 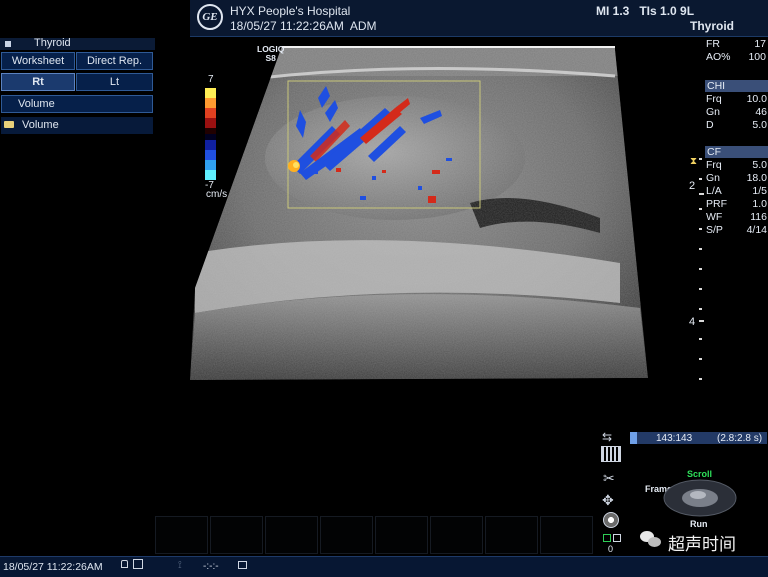 I want to click on preset-name: Thyroid, so click(x=712, y=26).